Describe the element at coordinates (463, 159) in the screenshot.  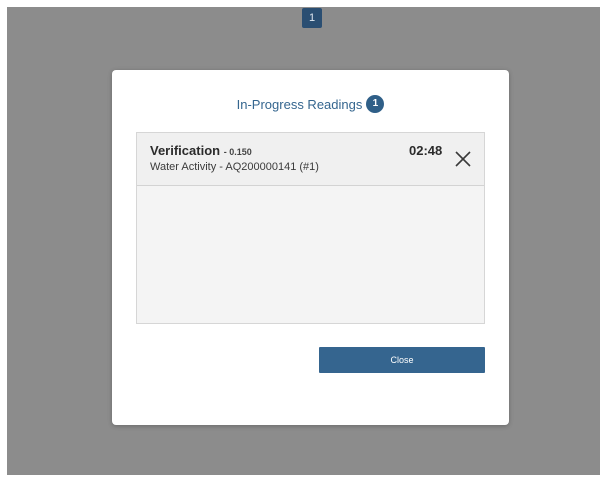
I see `close-icon` at that location.